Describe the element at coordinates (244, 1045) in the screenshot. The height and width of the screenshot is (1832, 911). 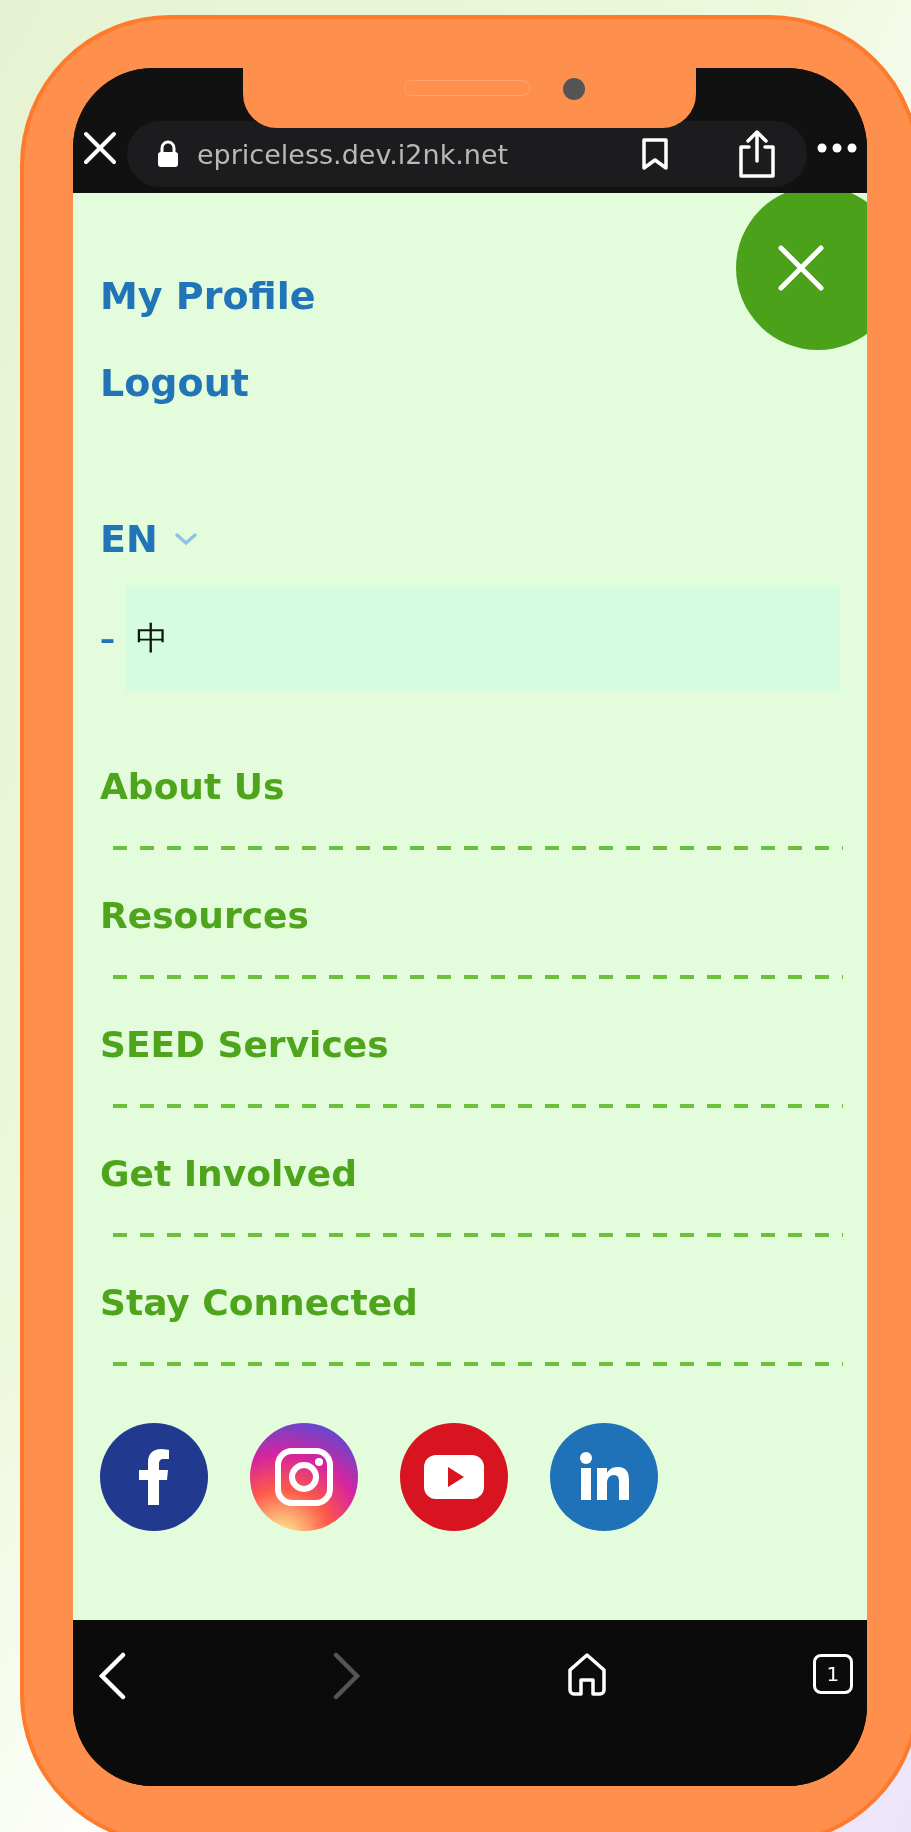
I see `nav-link: SEED Services` at that location.